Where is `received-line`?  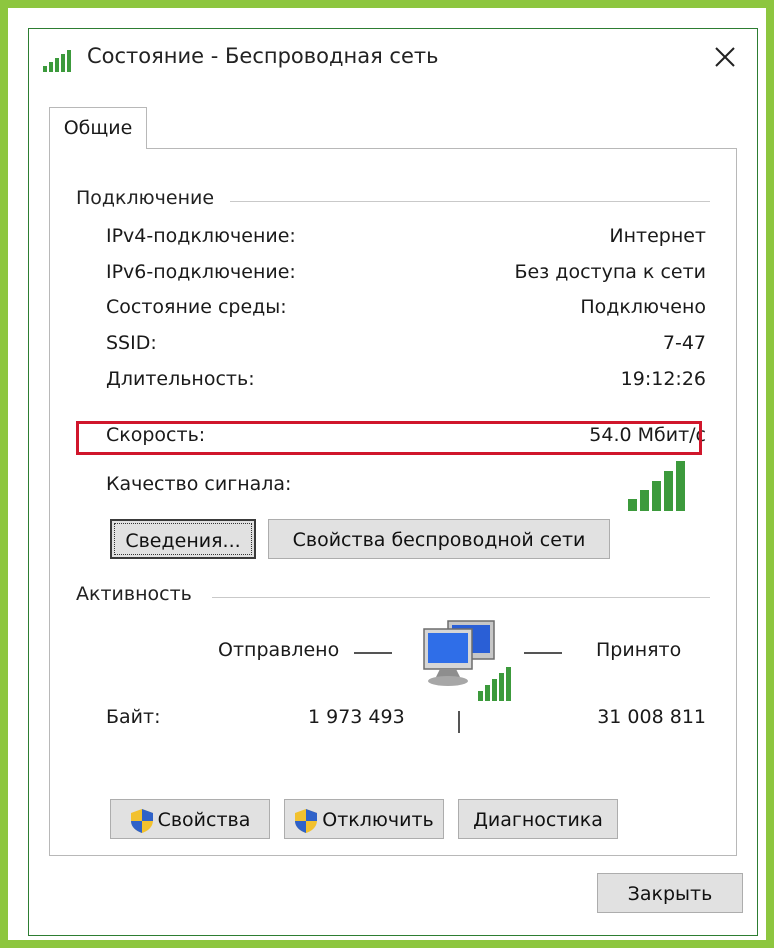 received-line is located at coordinates (543, 653).